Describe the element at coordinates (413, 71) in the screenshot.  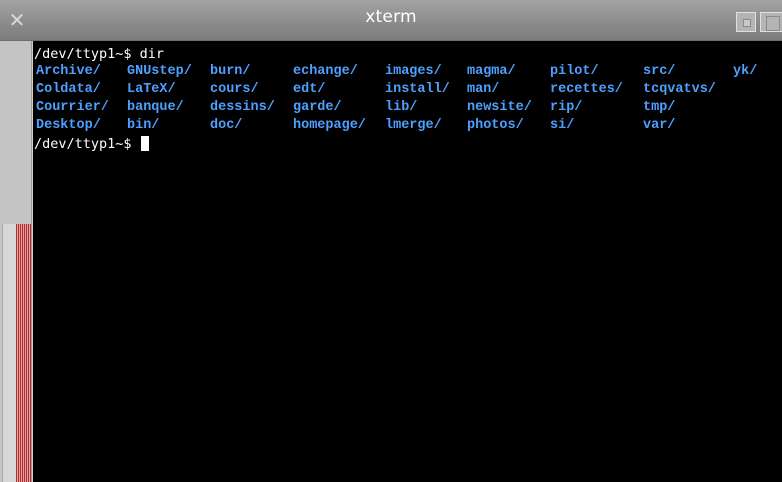
I see `directory-entry: images/` at that location.